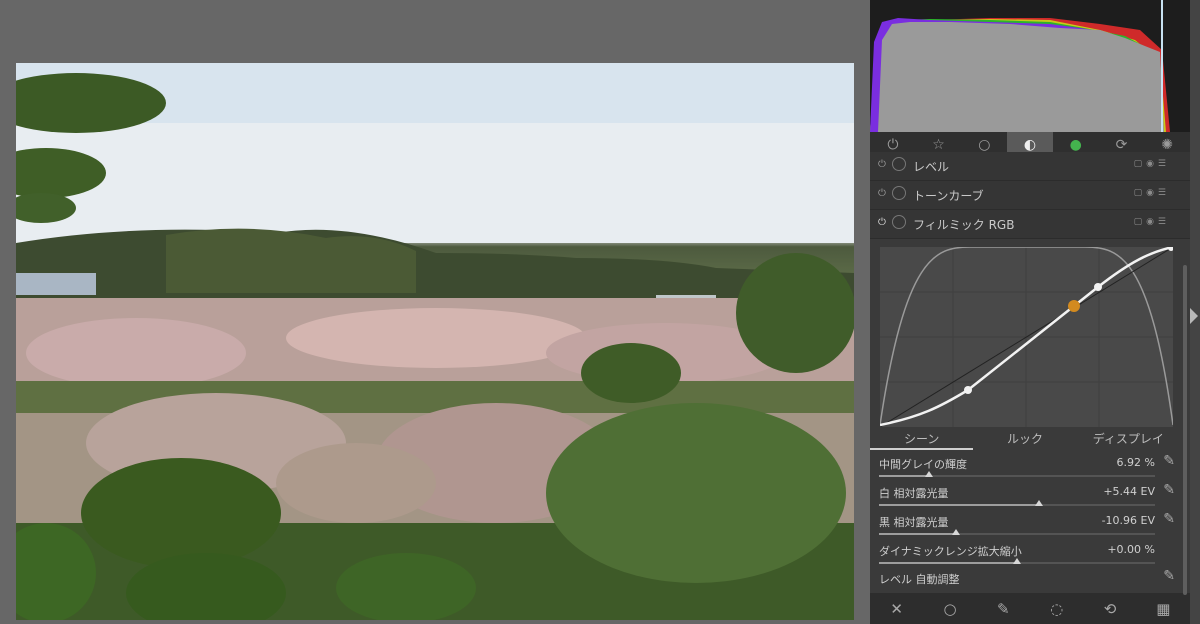 This screenshot has width=1200, height=624. What do you see at coordinates (950, 551) in the screenshot?
I see `param-label: ダイナミックレンジ拡大縮小` at bounding box center [950, 551].